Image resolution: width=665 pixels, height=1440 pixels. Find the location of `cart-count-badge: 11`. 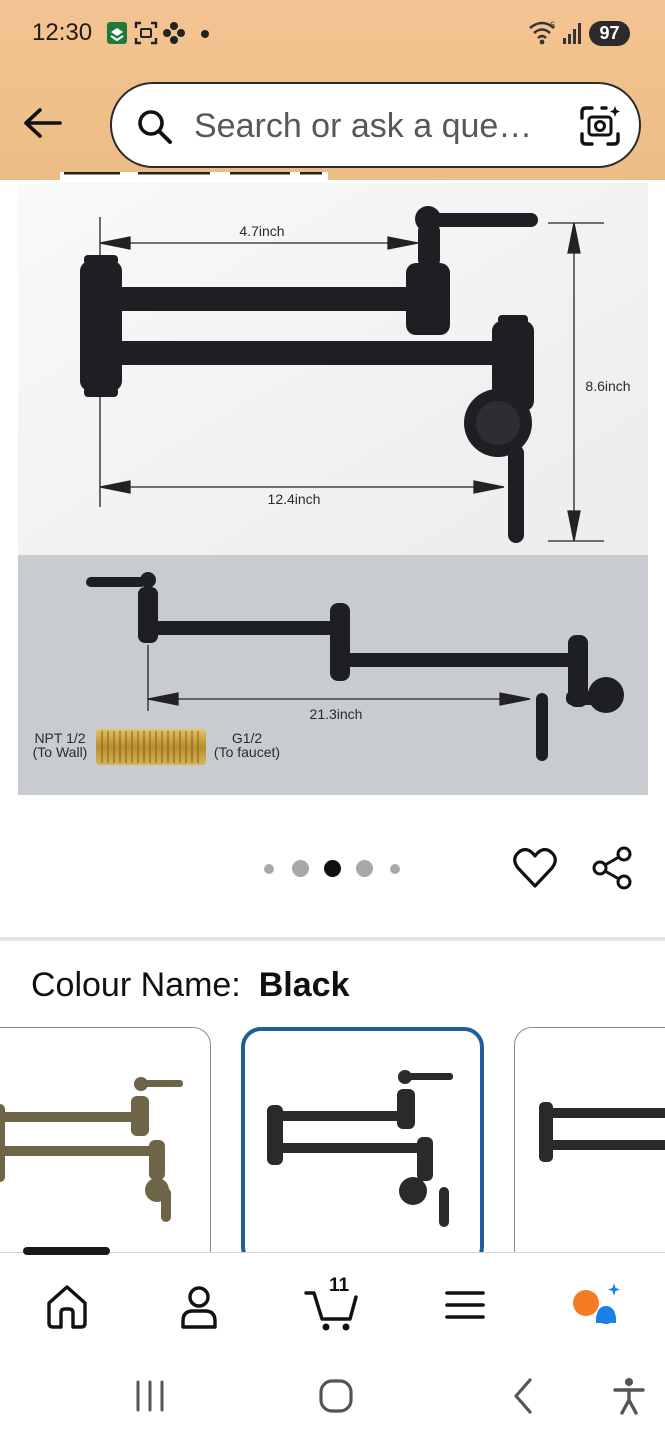

cart-count-badge: 11 is located at coordinates (339, 1285).